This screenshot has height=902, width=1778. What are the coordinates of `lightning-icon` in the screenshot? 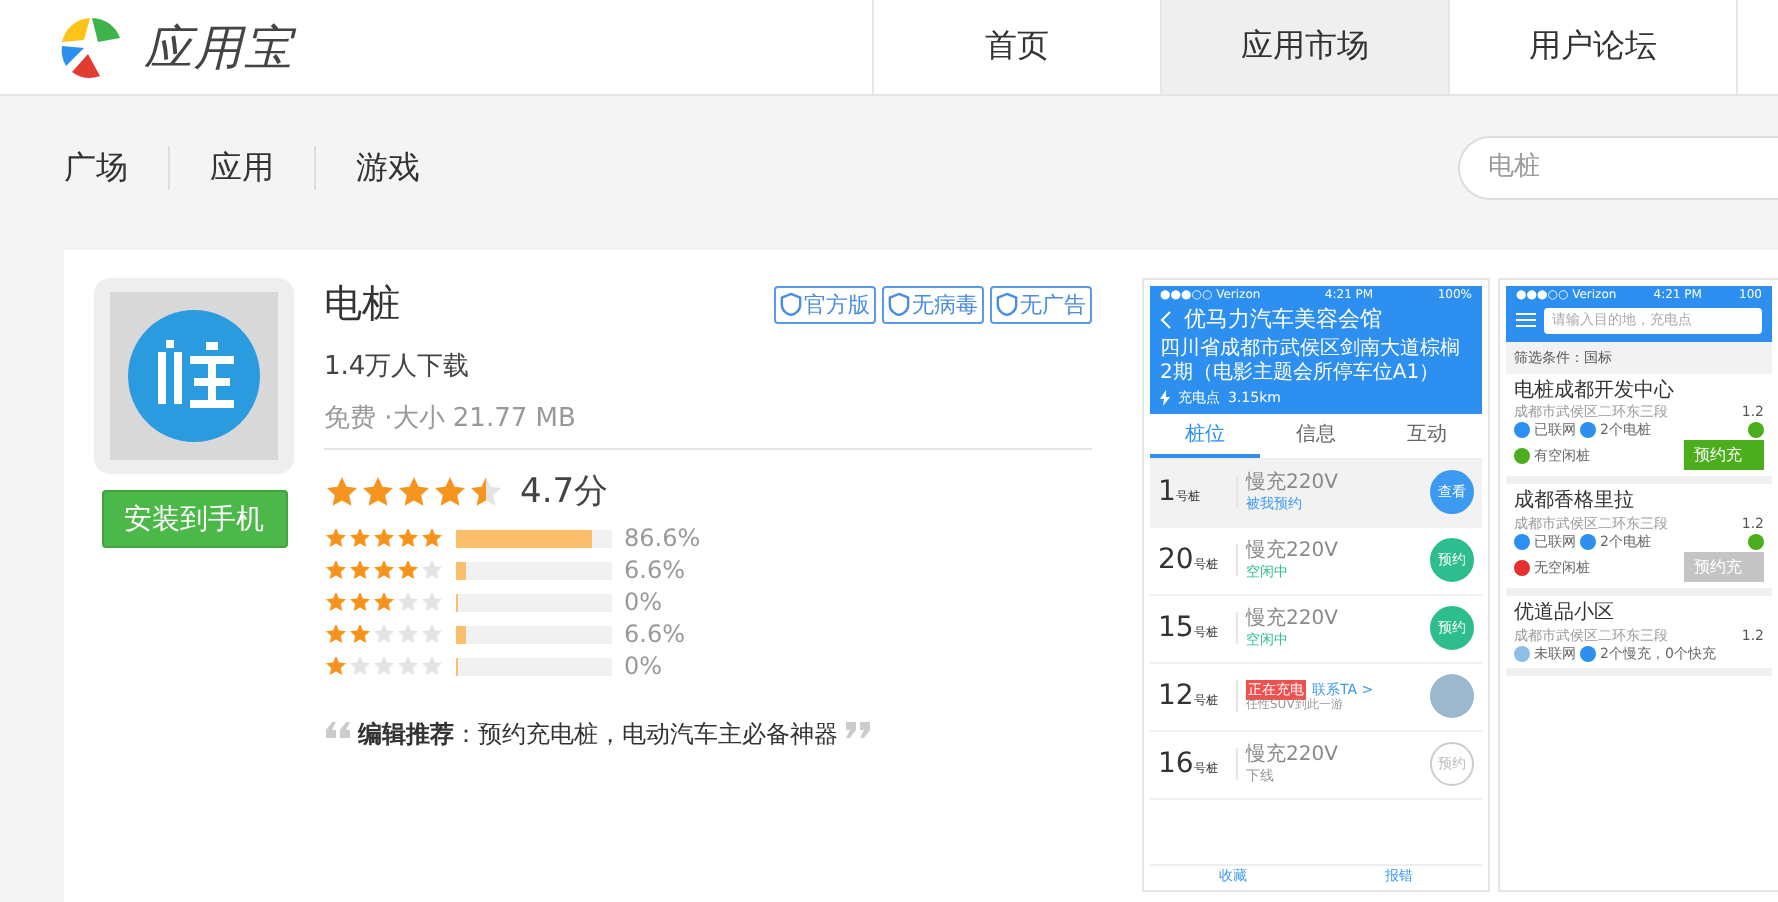 It's located at (1165, 397).